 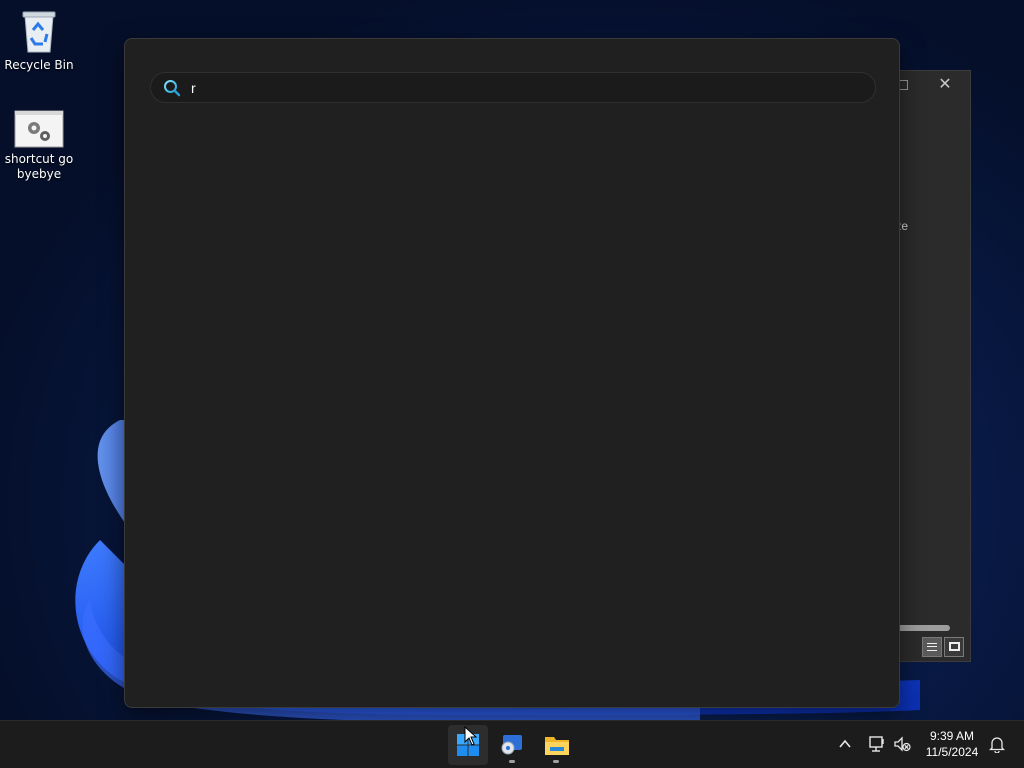 I want to click on tiles-view-icon, so click(x=954, y=646).